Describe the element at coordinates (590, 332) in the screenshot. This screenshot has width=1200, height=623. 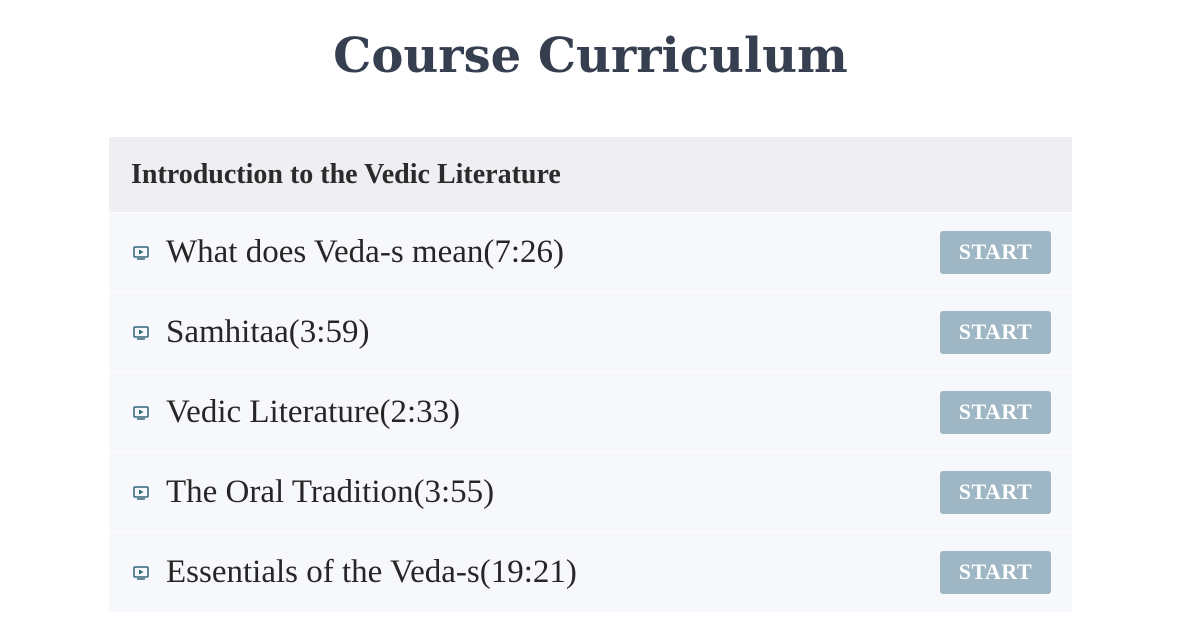
I see `lecture-item: Samhitaa(3:59) START` at that location.